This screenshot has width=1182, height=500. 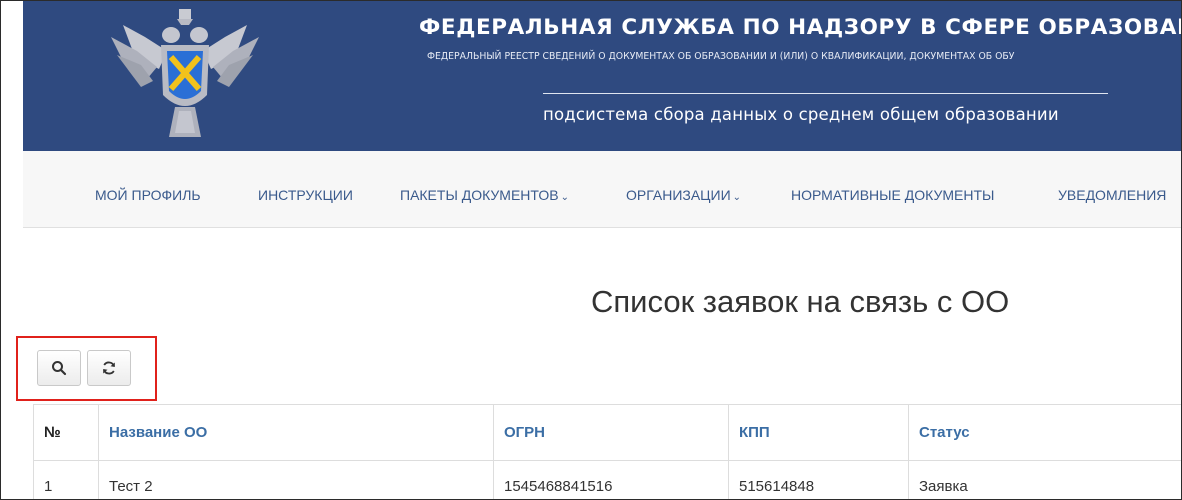 I want to click on nav-item-normative-documents: НОРМАТИВНЫЕ ДОКУМЕНТЫ, so click(x=892, y=195).